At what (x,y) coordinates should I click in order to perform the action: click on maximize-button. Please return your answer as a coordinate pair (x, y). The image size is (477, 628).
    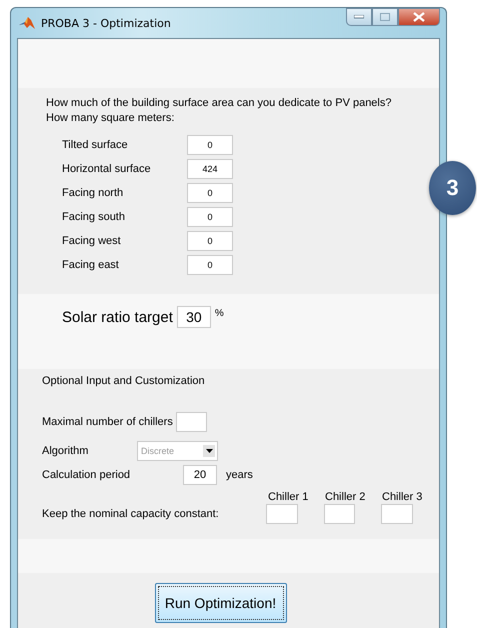
    Looking at the image, I should click on (385, 17).